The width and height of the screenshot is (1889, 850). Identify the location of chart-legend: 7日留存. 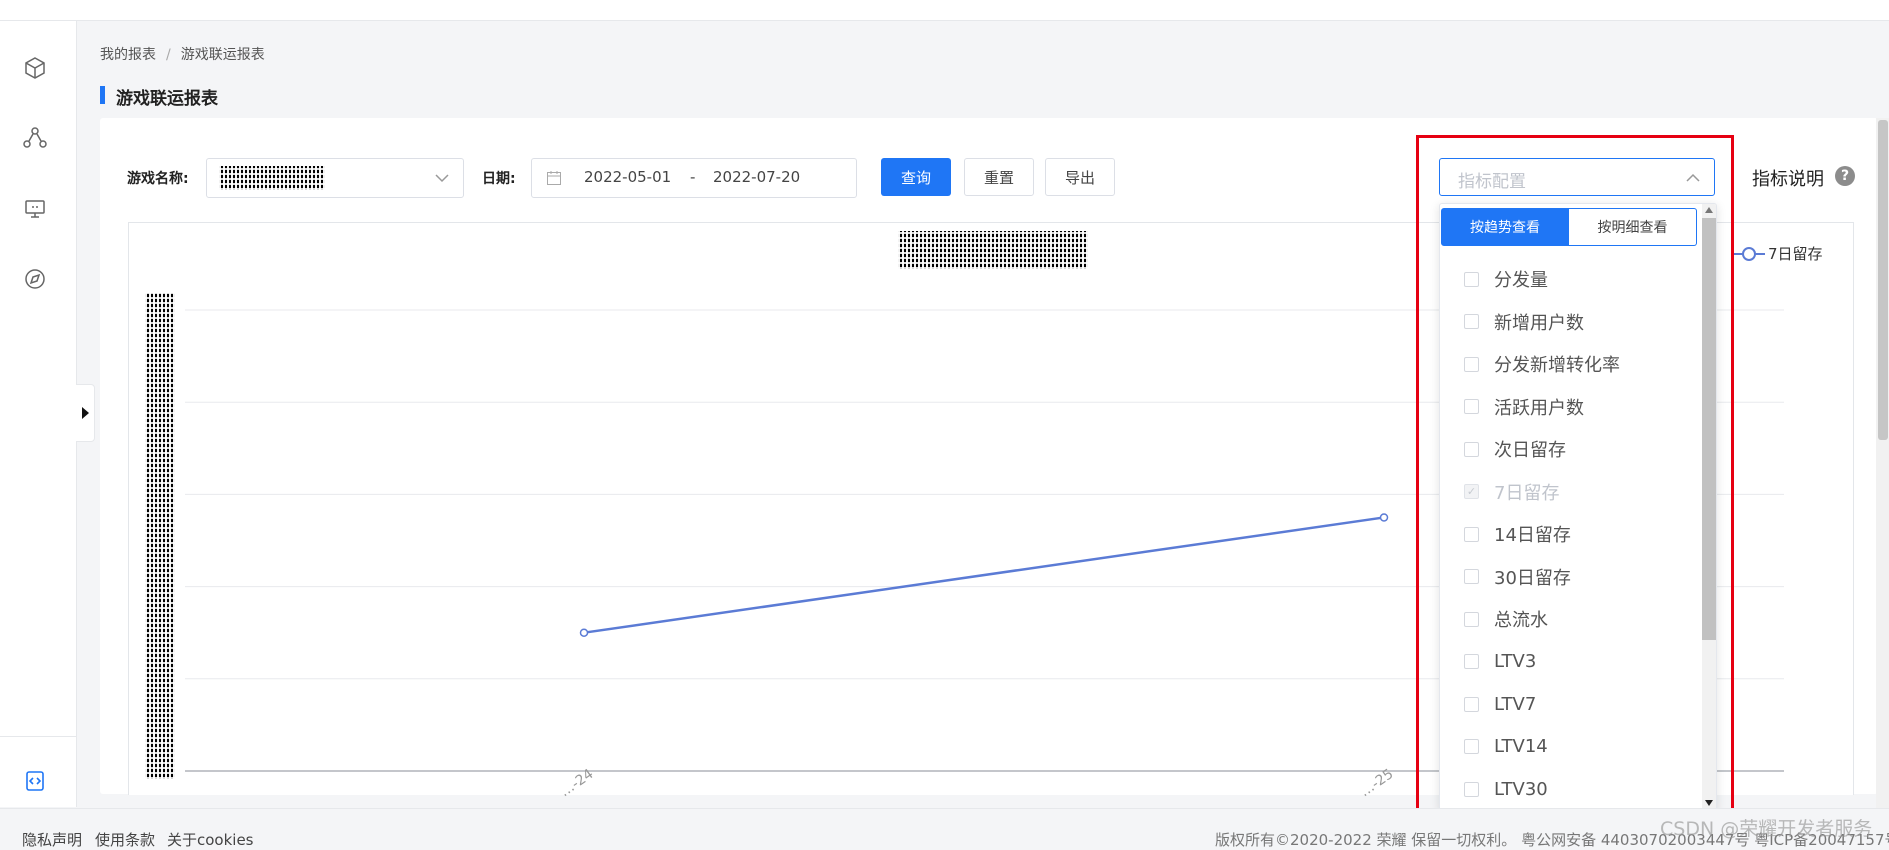
(1778, 253).